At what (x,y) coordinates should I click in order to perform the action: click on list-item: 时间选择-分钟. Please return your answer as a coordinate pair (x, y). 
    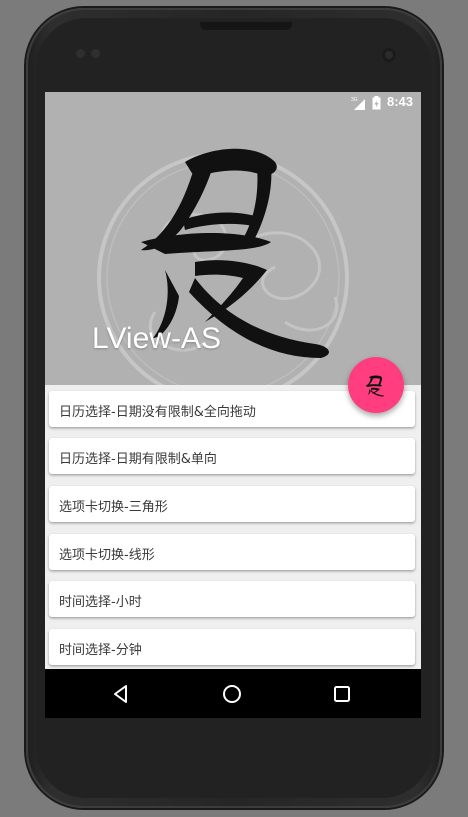
    Looking at the image, I should click on (232, 647).